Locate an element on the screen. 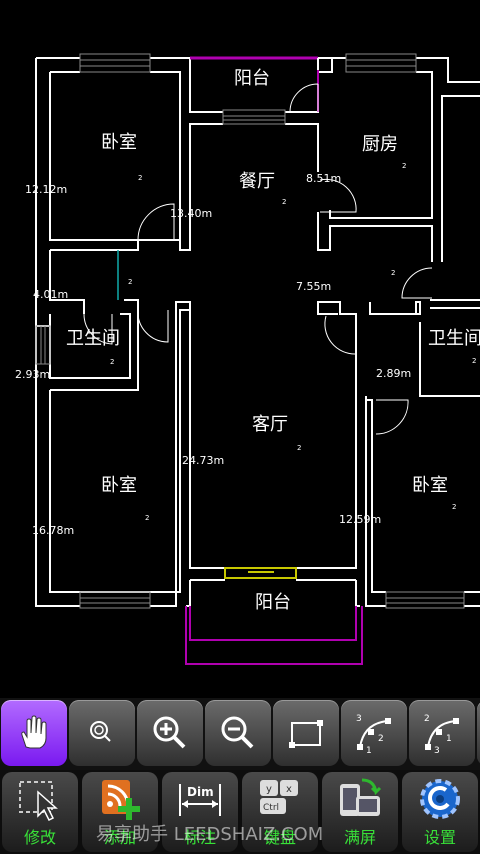  arc-3point-button: 3 2 1 is located at coordinates (374, 733).